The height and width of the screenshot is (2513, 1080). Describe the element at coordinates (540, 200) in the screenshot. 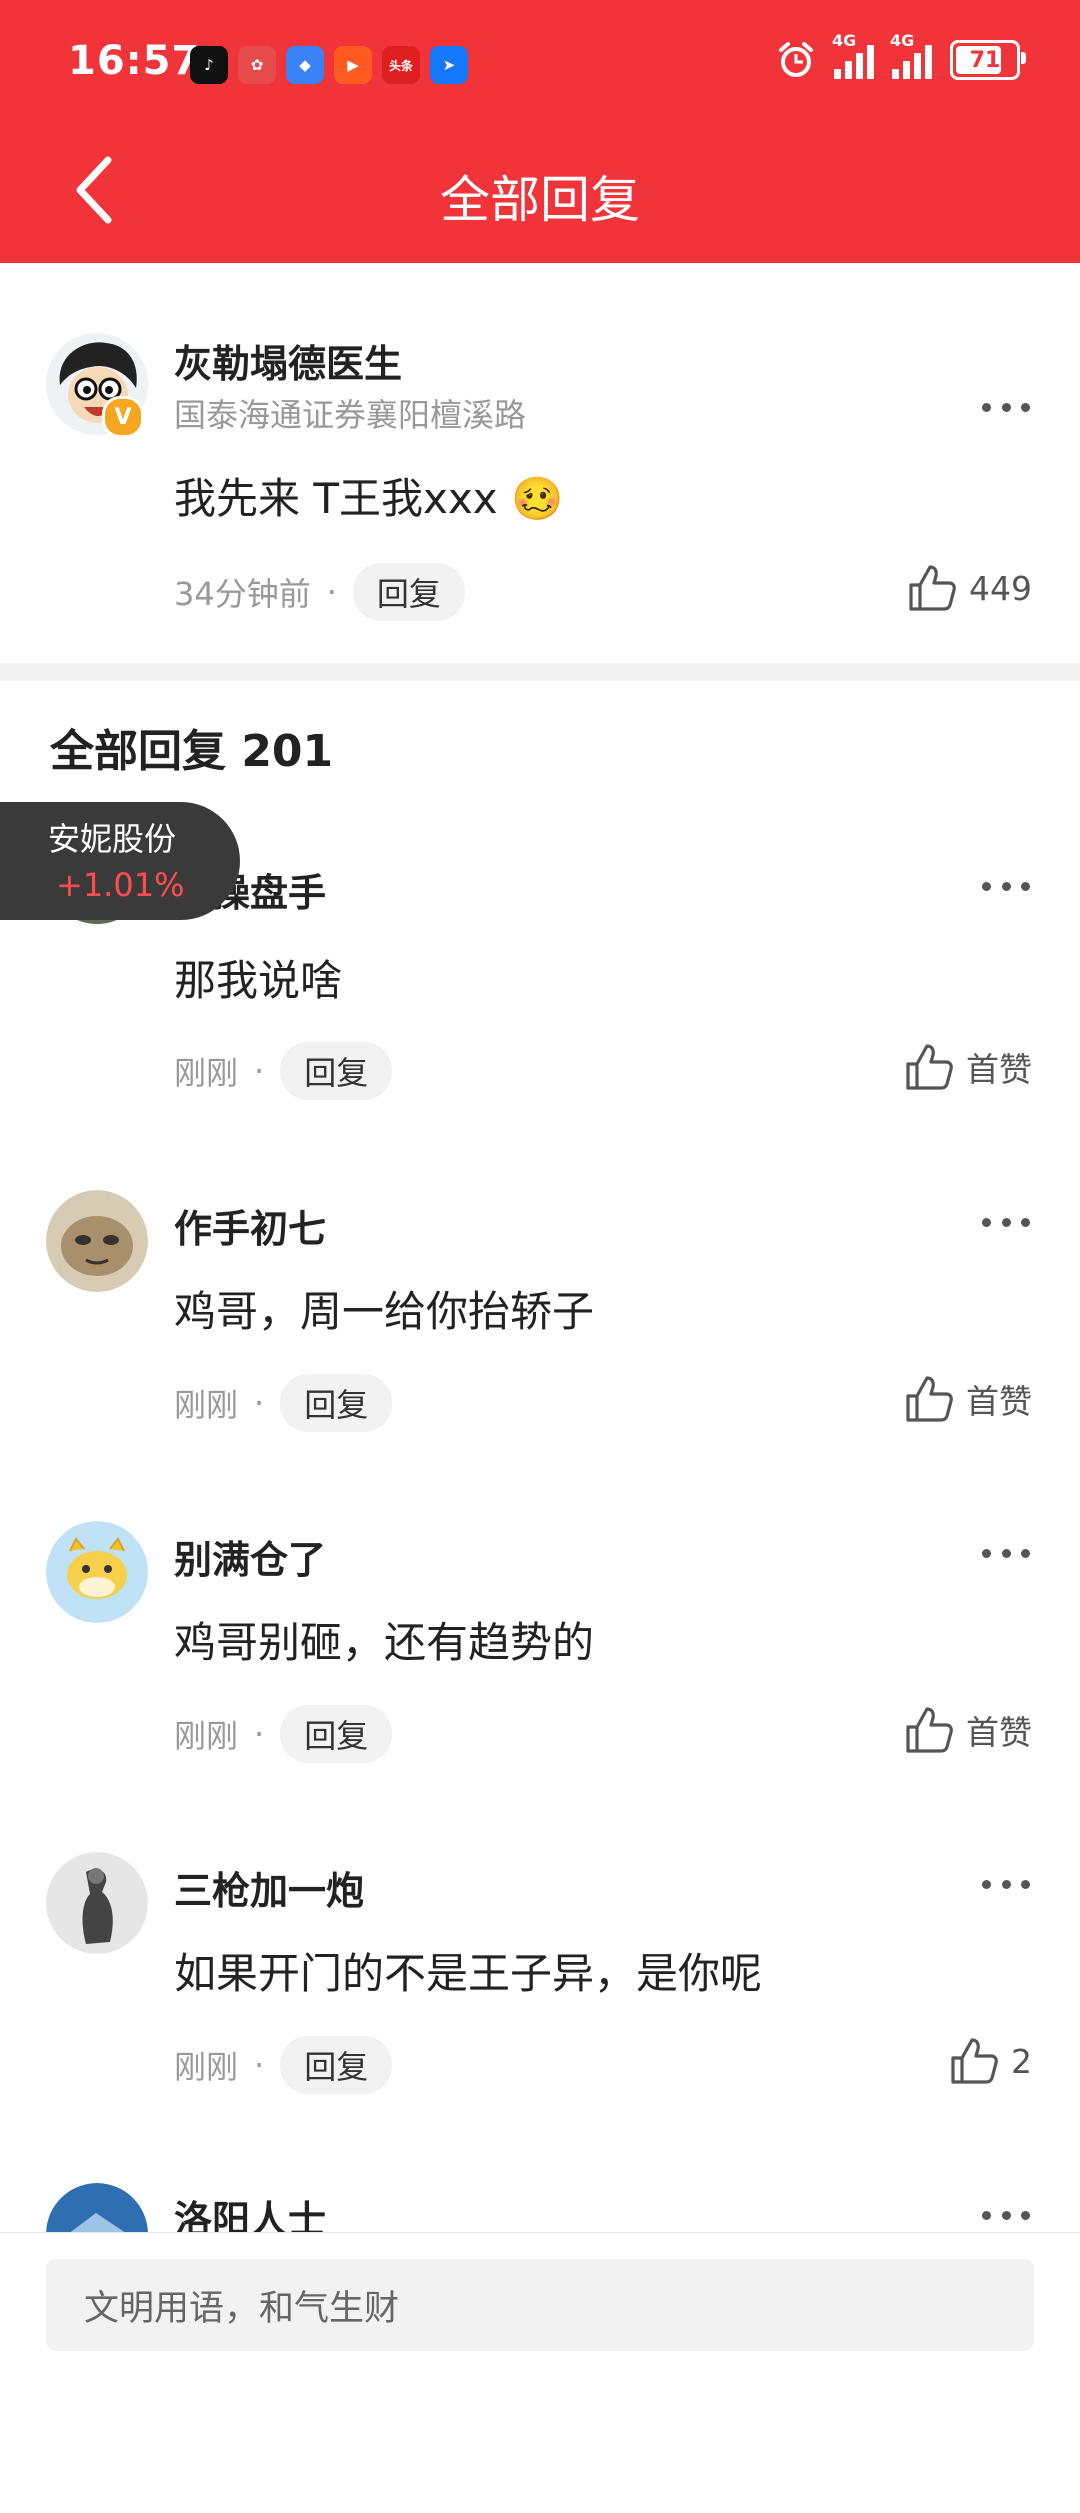

I see `page-title: 全部回复` at that location.